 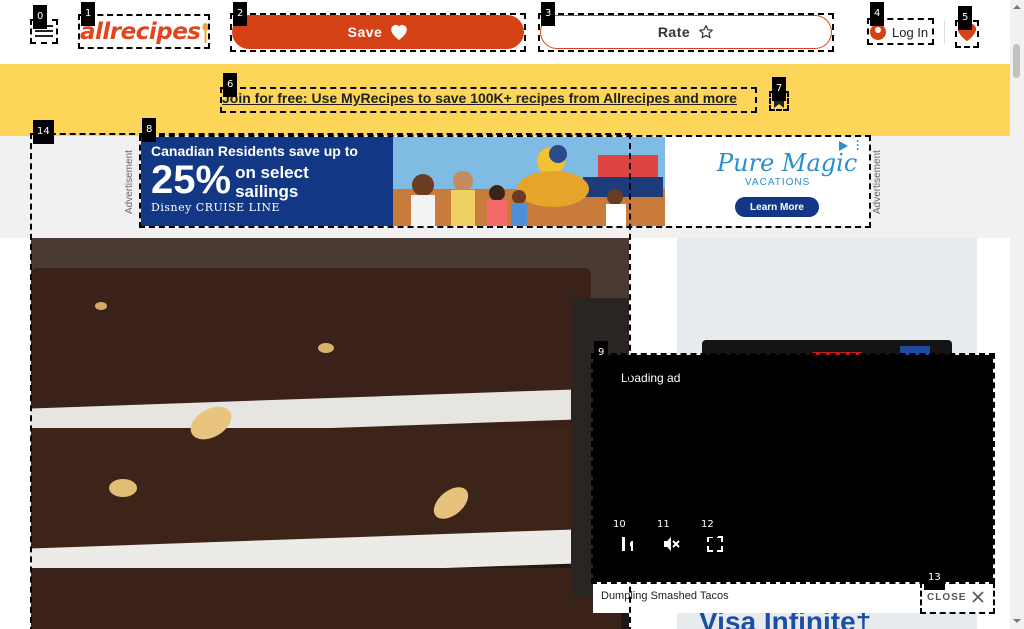 What do you see at coordinates (706, 32) in the screenshot?
I see `star-icon` at bounding box center [706, 32].